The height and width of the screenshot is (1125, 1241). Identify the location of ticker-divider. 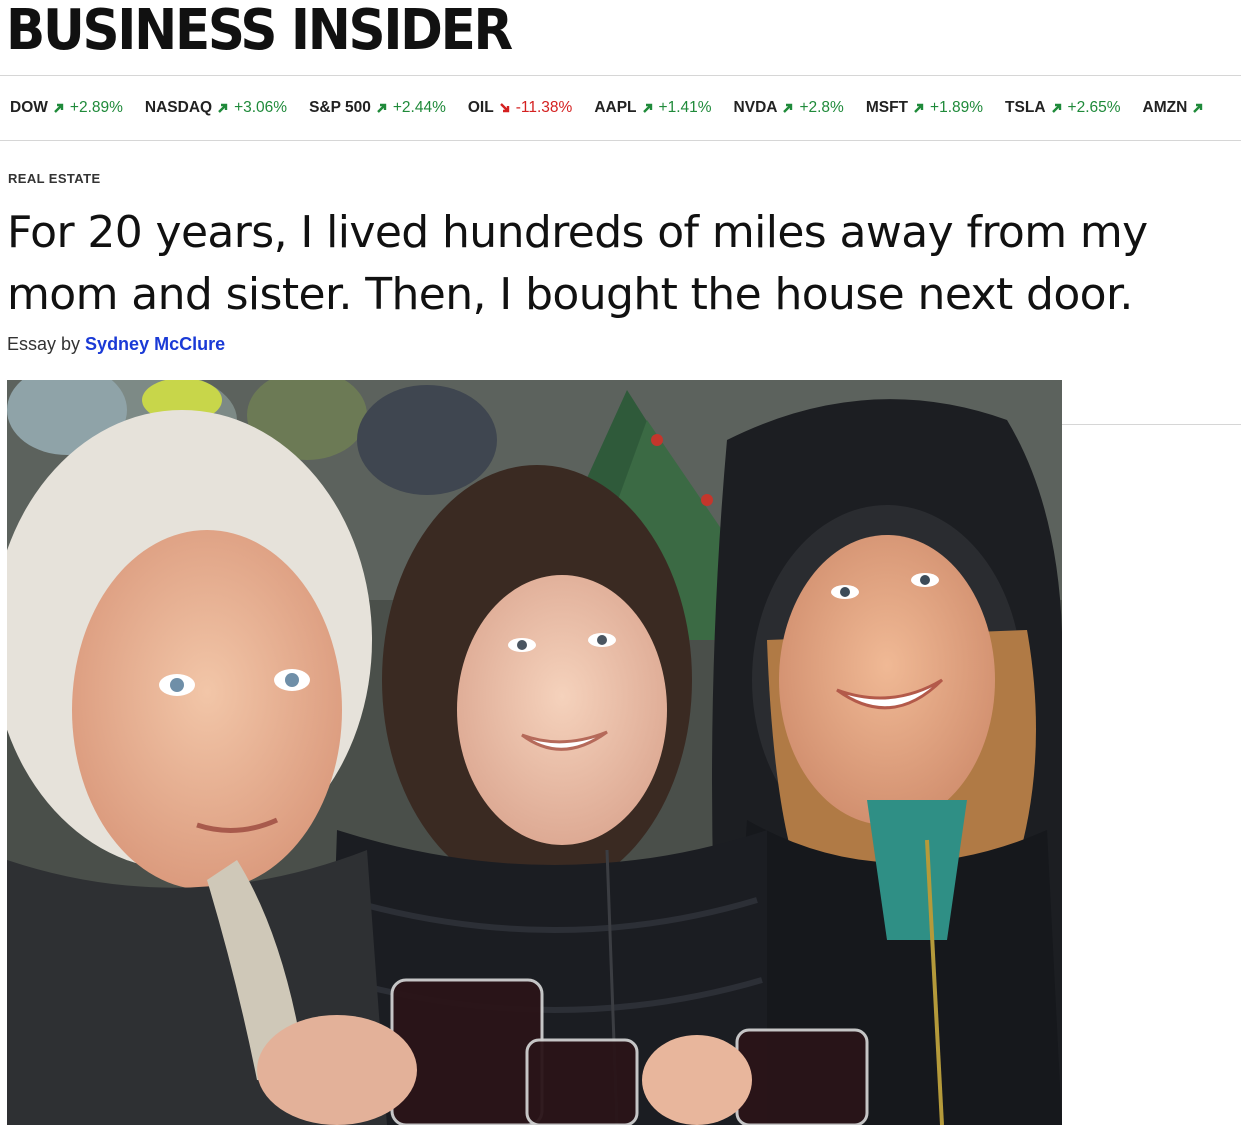
(620, 140).